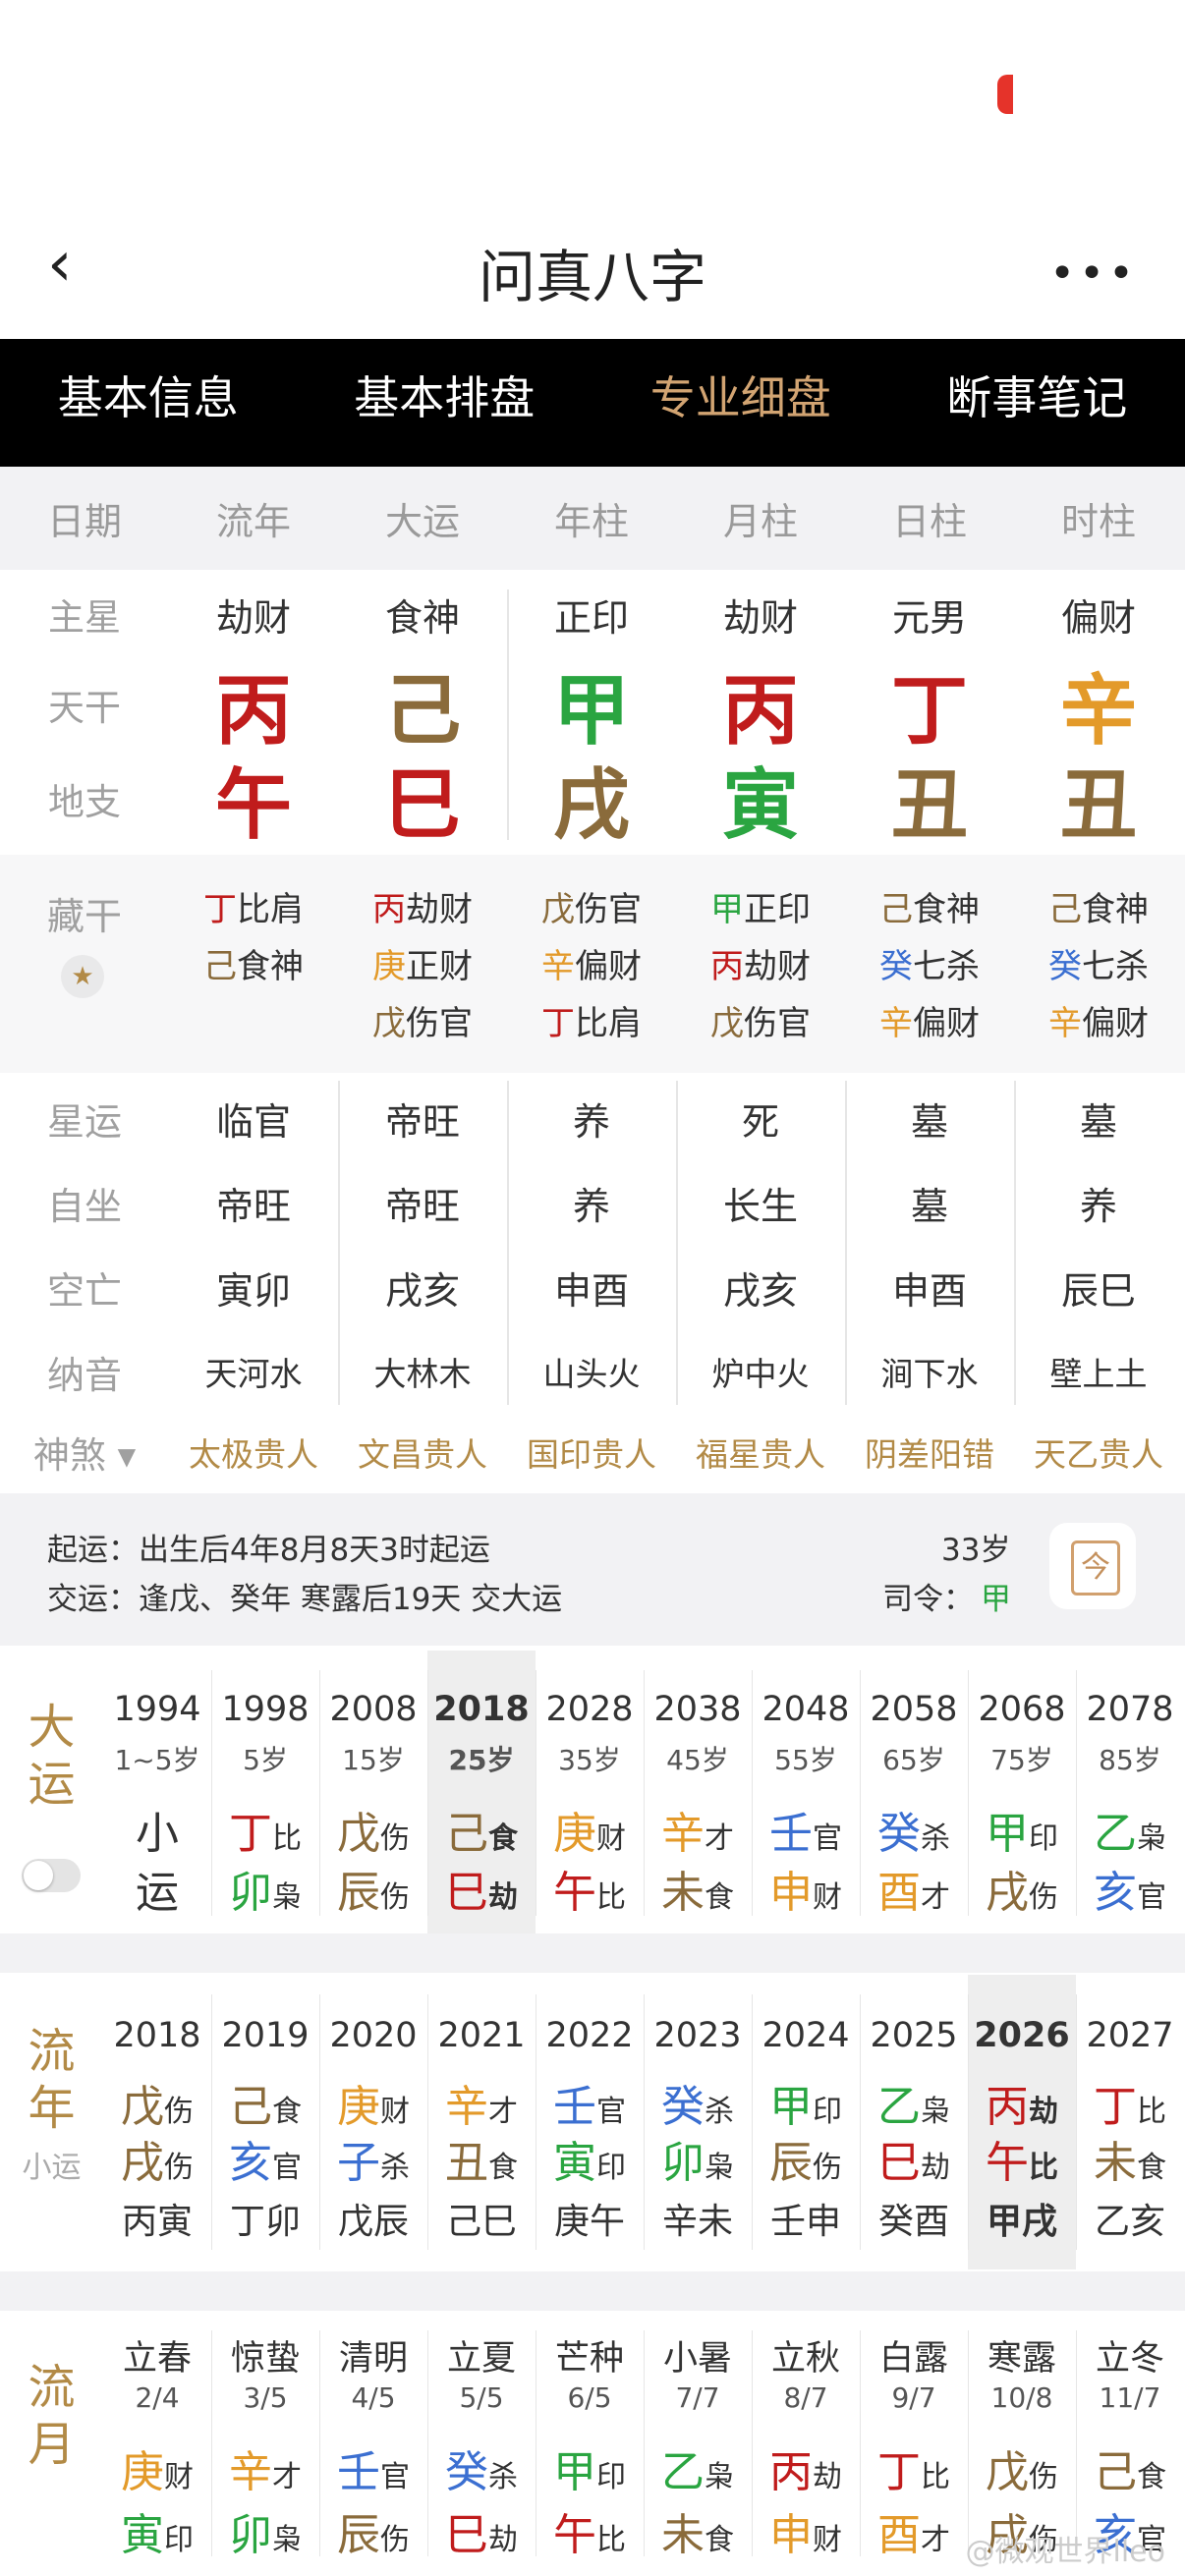 Image resolution: width=1185 pixels, height=2576 pixels. I want to click on xiaoyun-ganzhi: 庚午, so click(589, 2222).